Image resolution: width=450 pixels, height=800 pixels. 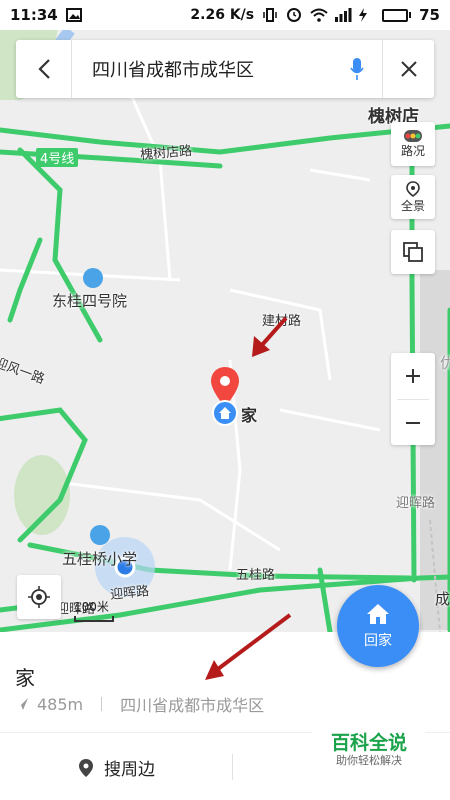 What do you see at coordinates (445, 363) in the screenshot?
I see `label-edge-text: 优` at bounding box center [445, 363].